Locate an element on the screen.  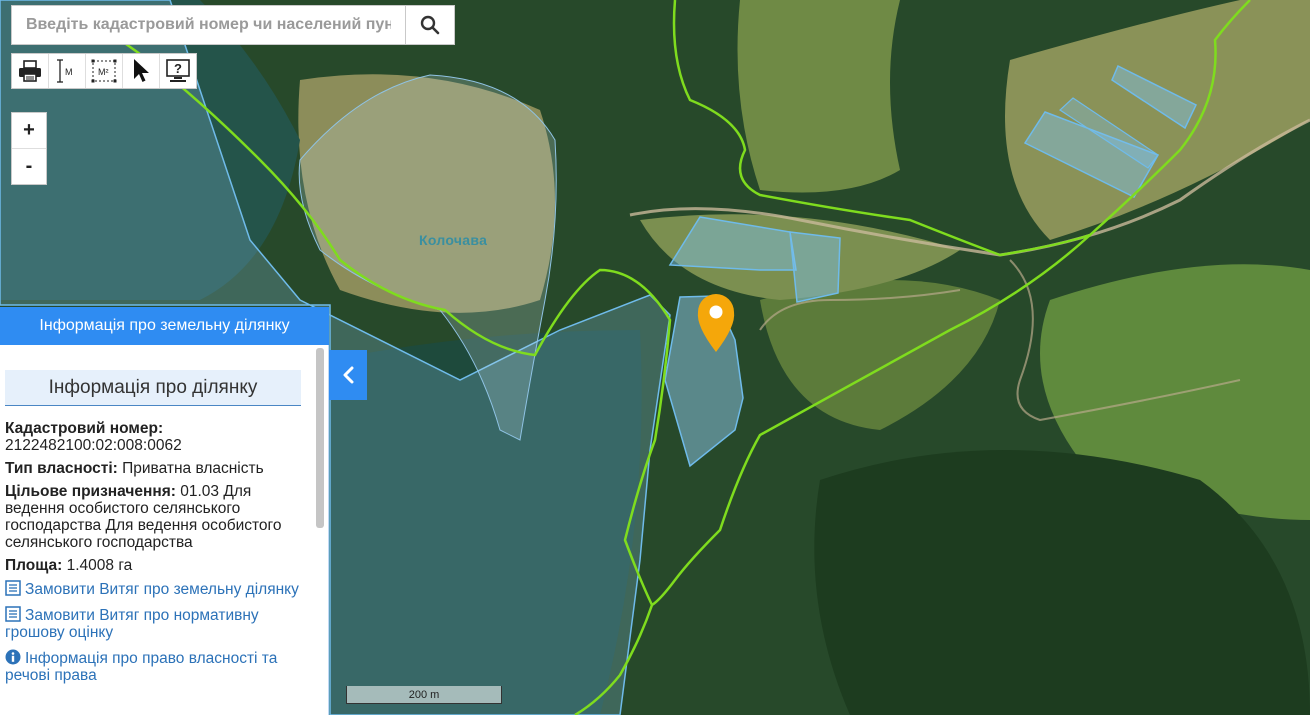
measure-length-button: М is located at coordinates (67, 71).